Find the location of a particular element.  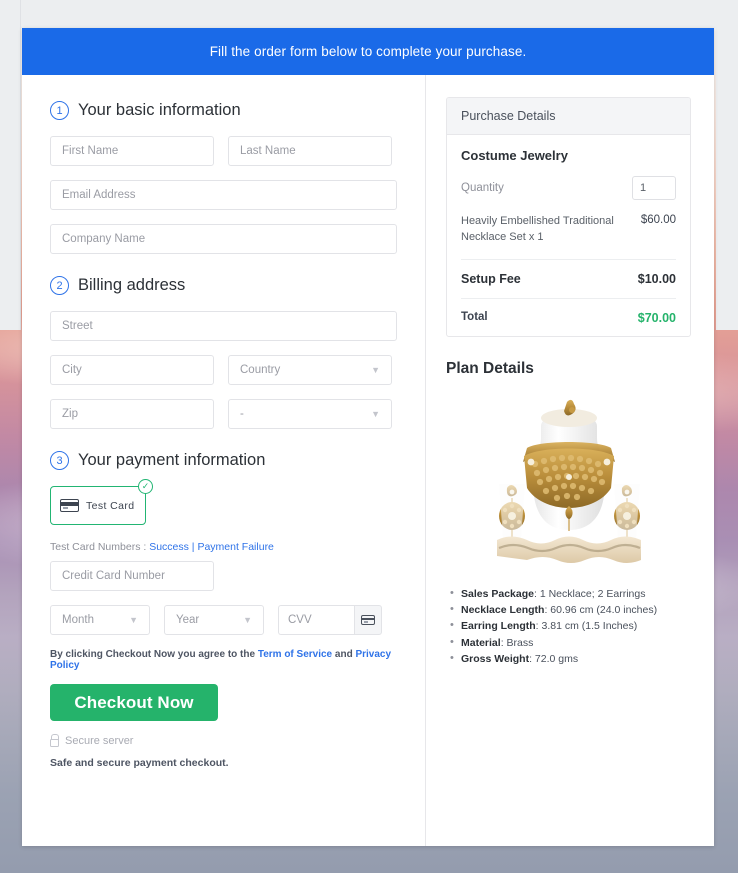

state-select: - ▼ is located at coordinates (310, 414).